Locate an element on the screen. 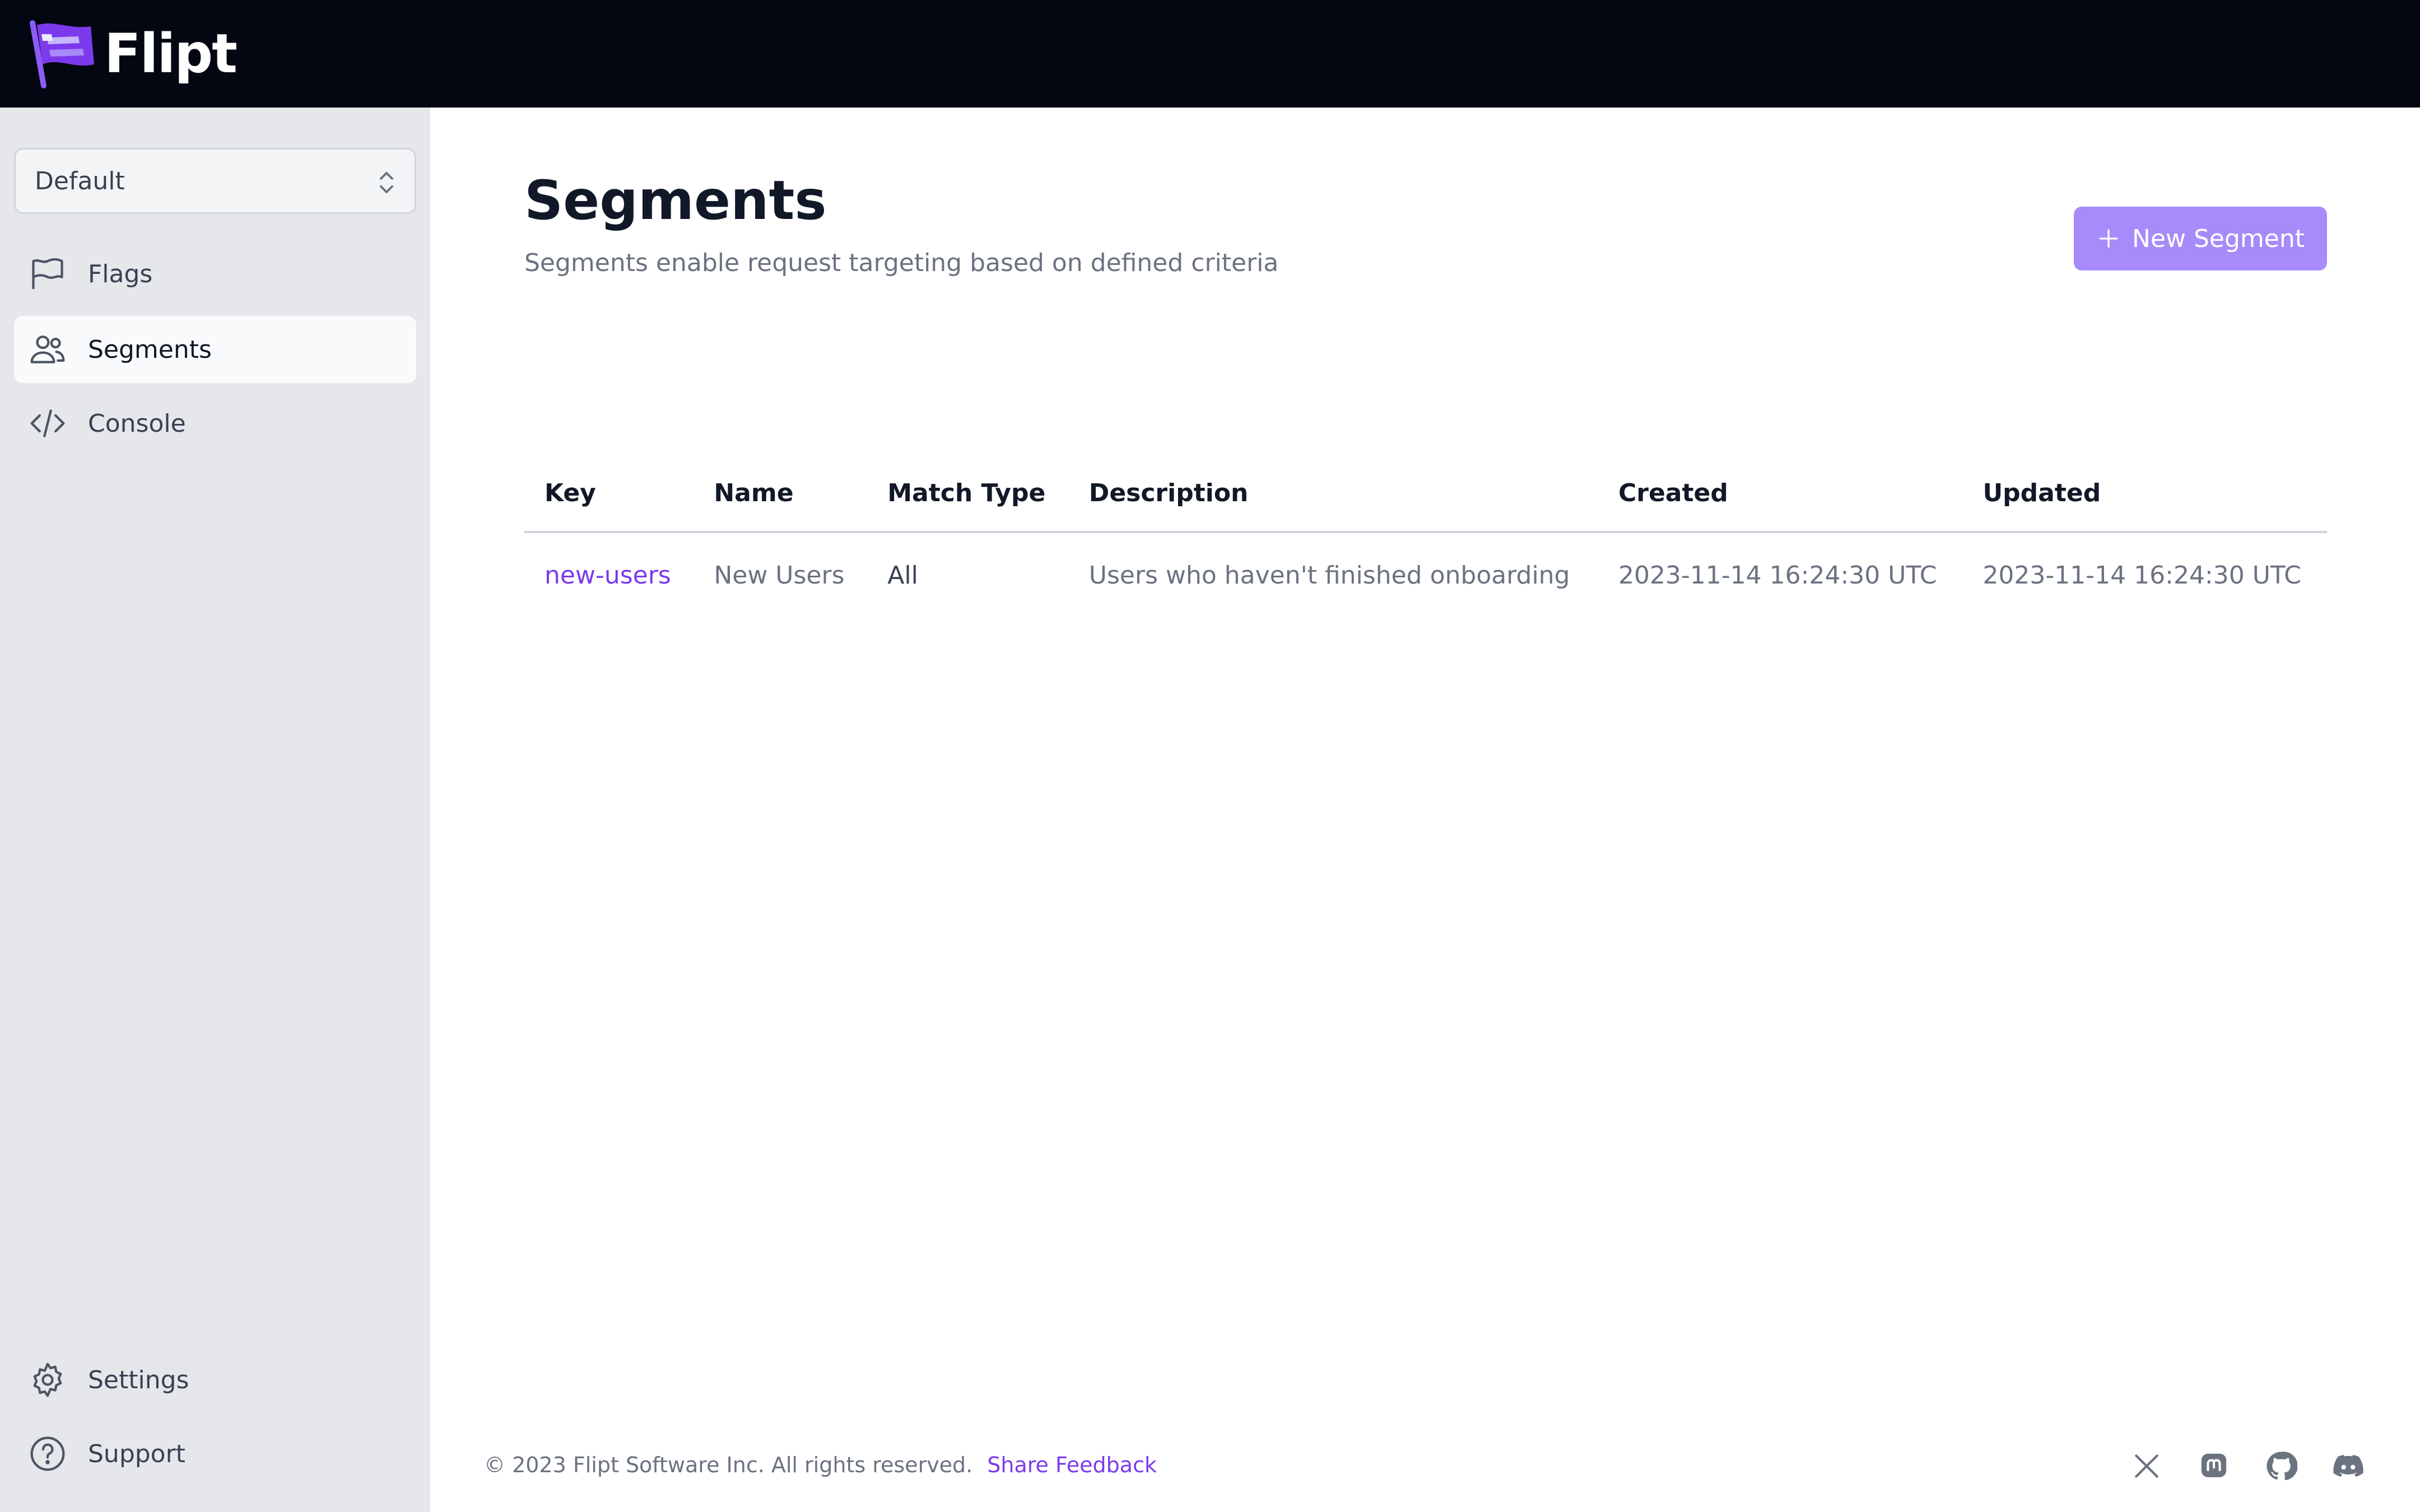  segment-description: Users who haven't finished onboarding is located at coordinates (1329, 576).